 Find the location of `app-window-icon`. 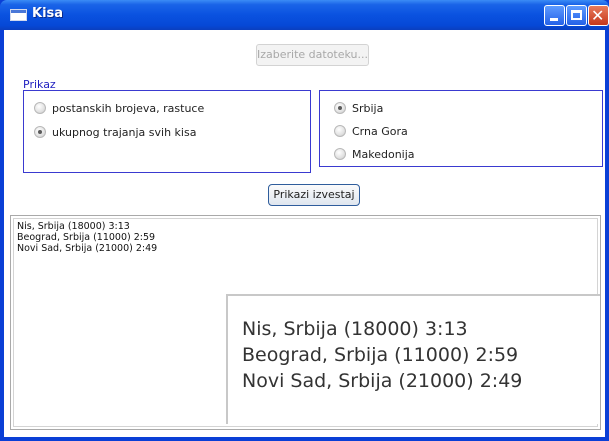

app-window-icon is located at coordinates (18, 15).